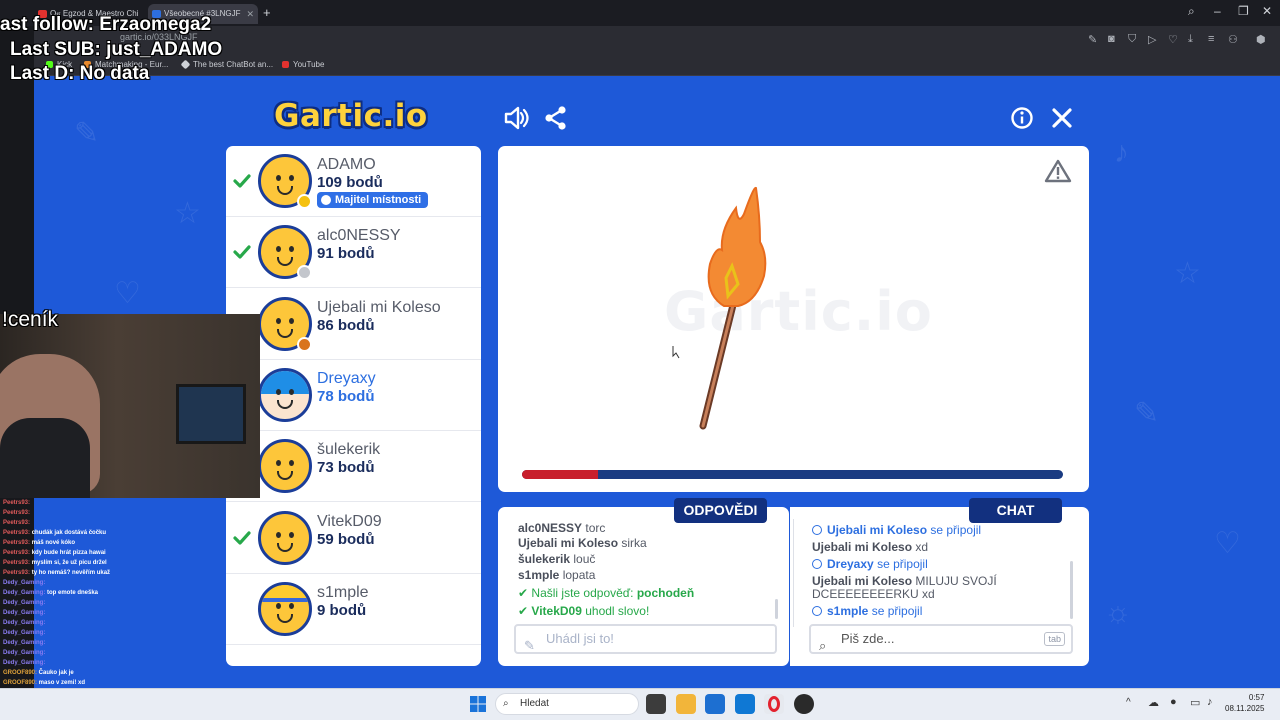  Describe the element at coordinates (523, 611) in the screenshot. I see `check-icon: ✔` at that location.